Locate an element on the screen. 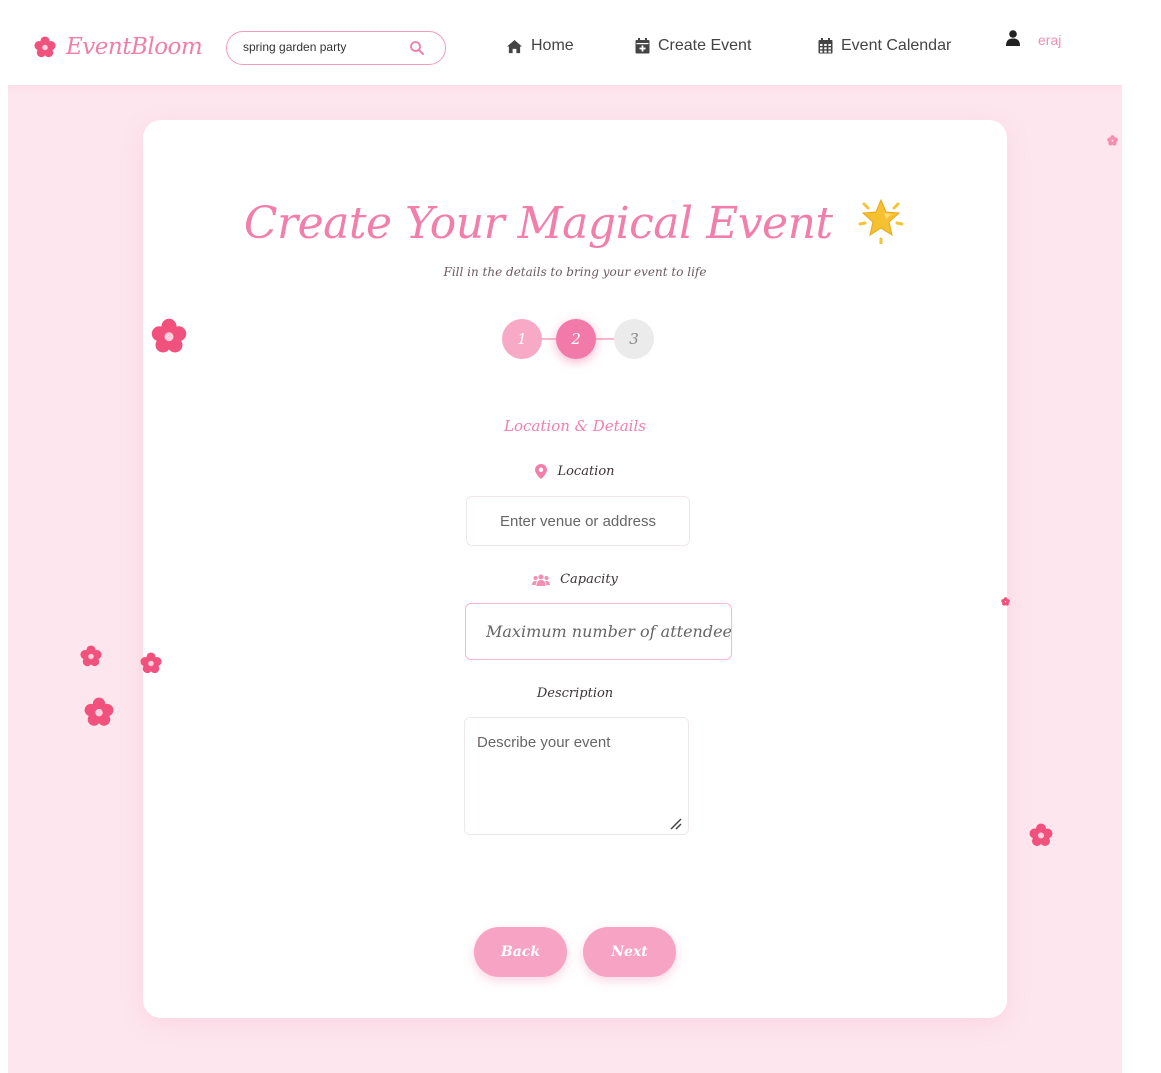  next-button: Next is located at coordinates (629, 952).